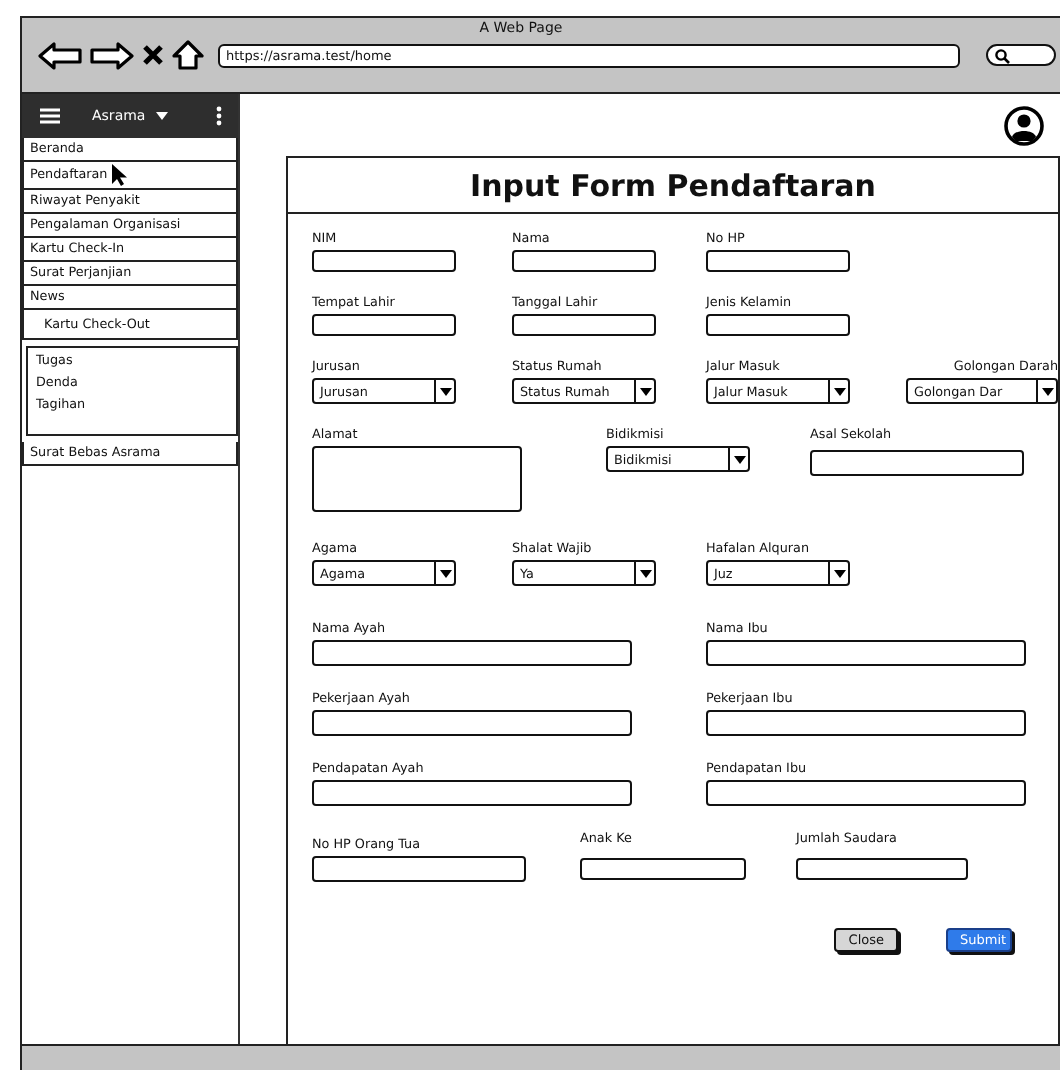 This screenshot has width=1060, height=1070. I want to click on close-icon, so click(153, 55).